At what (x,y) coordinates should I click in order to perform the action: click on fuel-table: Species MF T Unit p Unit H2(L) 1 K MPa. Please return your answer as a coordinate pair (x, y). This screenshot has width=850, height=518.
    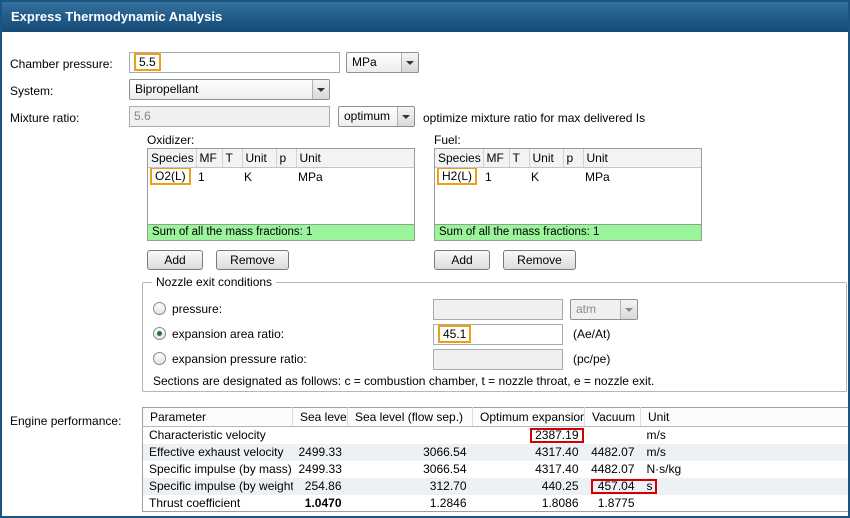
    Looking at the image, I should click on (568, 186).